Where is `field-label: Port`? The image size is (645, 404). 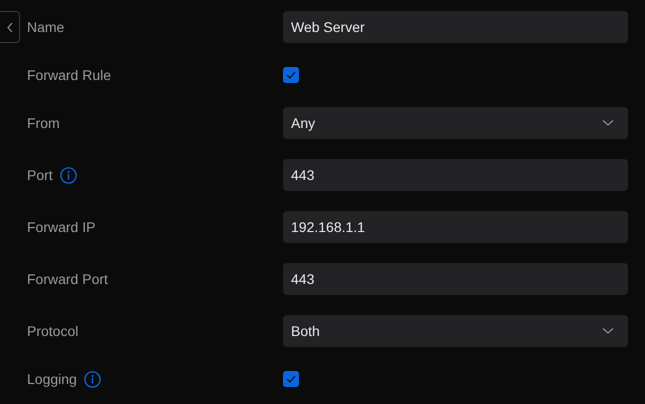 field-label: Port is located at coordinates (40, 175).